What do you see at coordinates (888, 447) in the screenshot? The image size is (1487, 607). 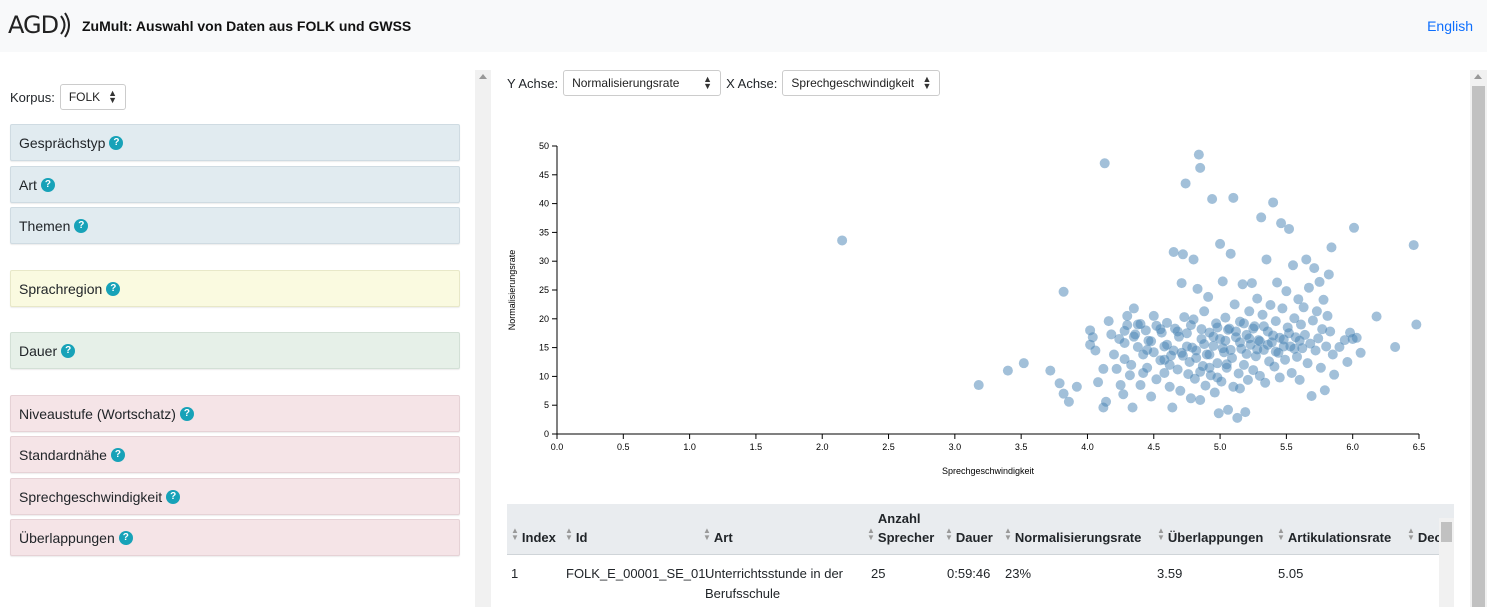 I see `x-tick-label: 2.5` at bounding box center [888, 447].